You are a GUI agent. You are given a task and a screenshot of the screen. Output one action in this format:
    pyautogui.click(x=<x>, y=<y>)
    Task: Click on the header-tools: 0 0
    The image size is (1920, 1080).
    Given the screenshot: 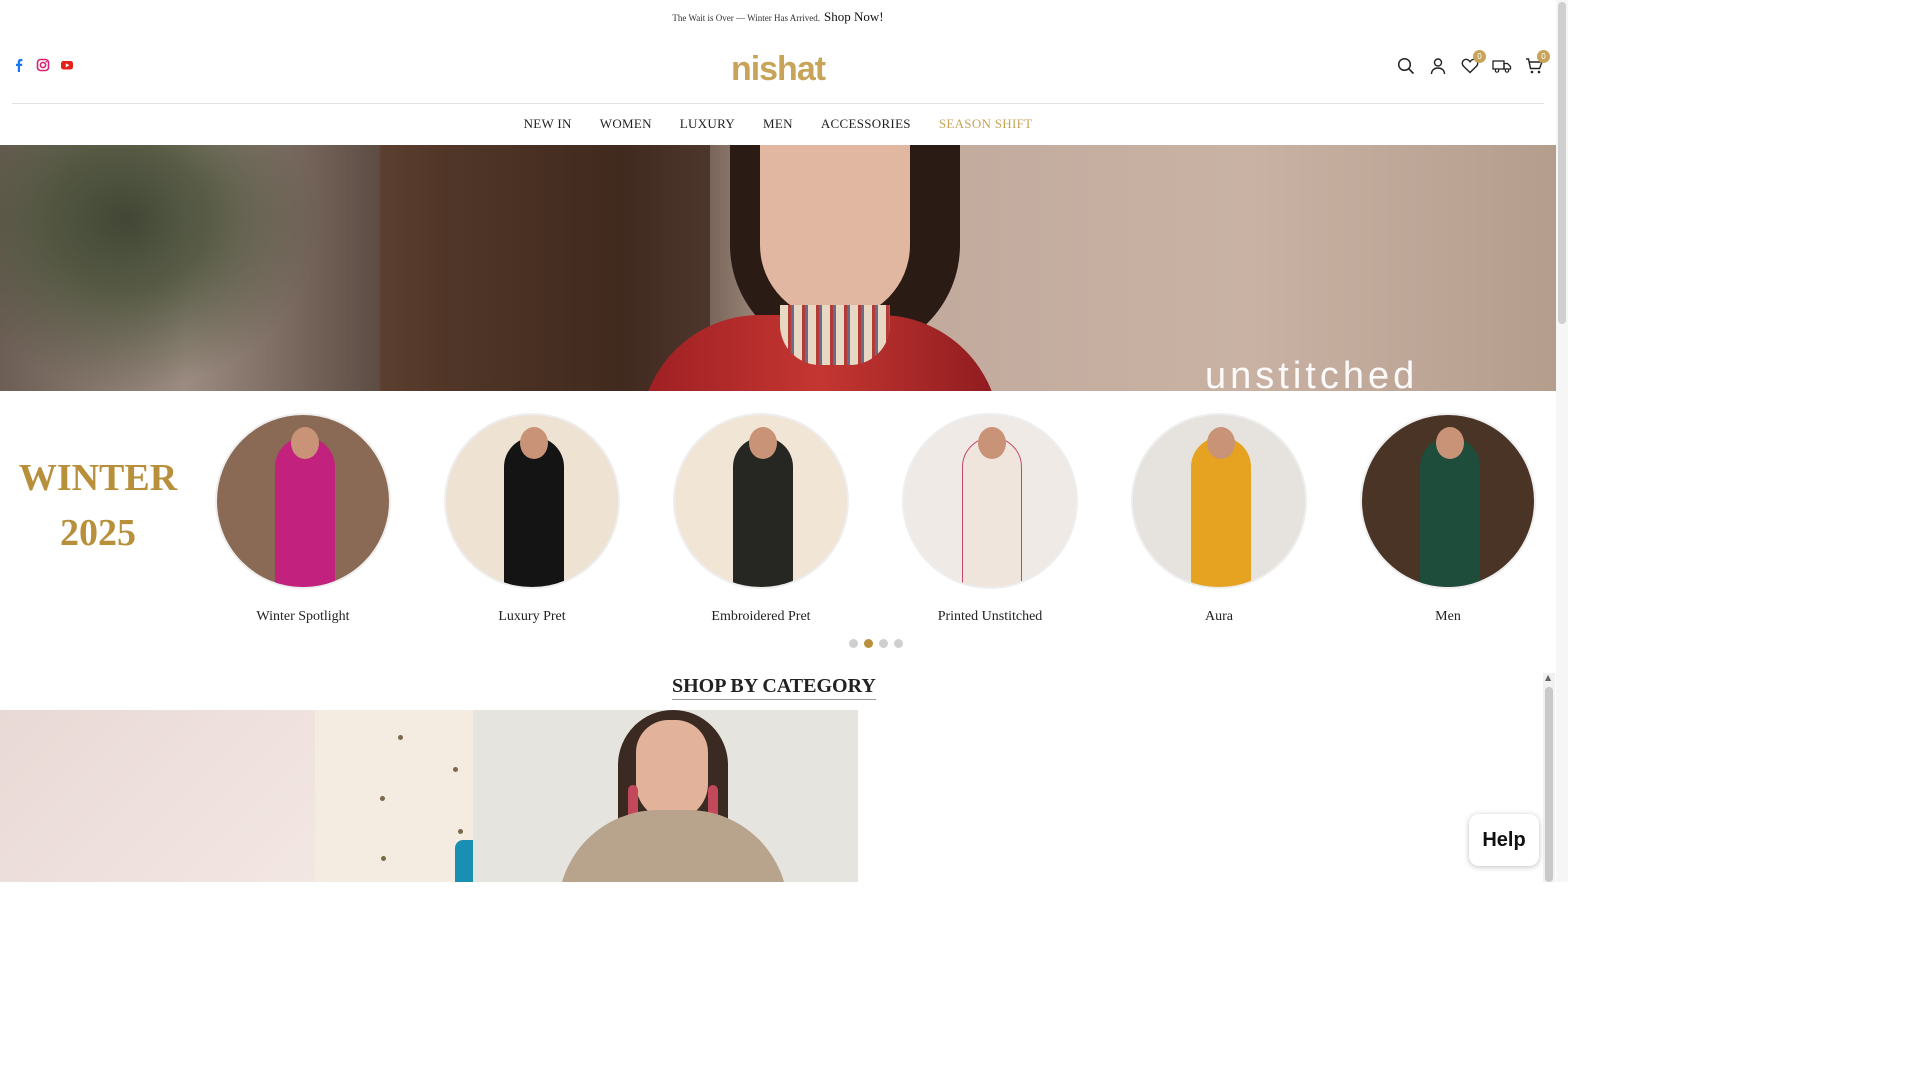 What is the action you would take?
    pyautogui.click(x=1473, y=63)
    